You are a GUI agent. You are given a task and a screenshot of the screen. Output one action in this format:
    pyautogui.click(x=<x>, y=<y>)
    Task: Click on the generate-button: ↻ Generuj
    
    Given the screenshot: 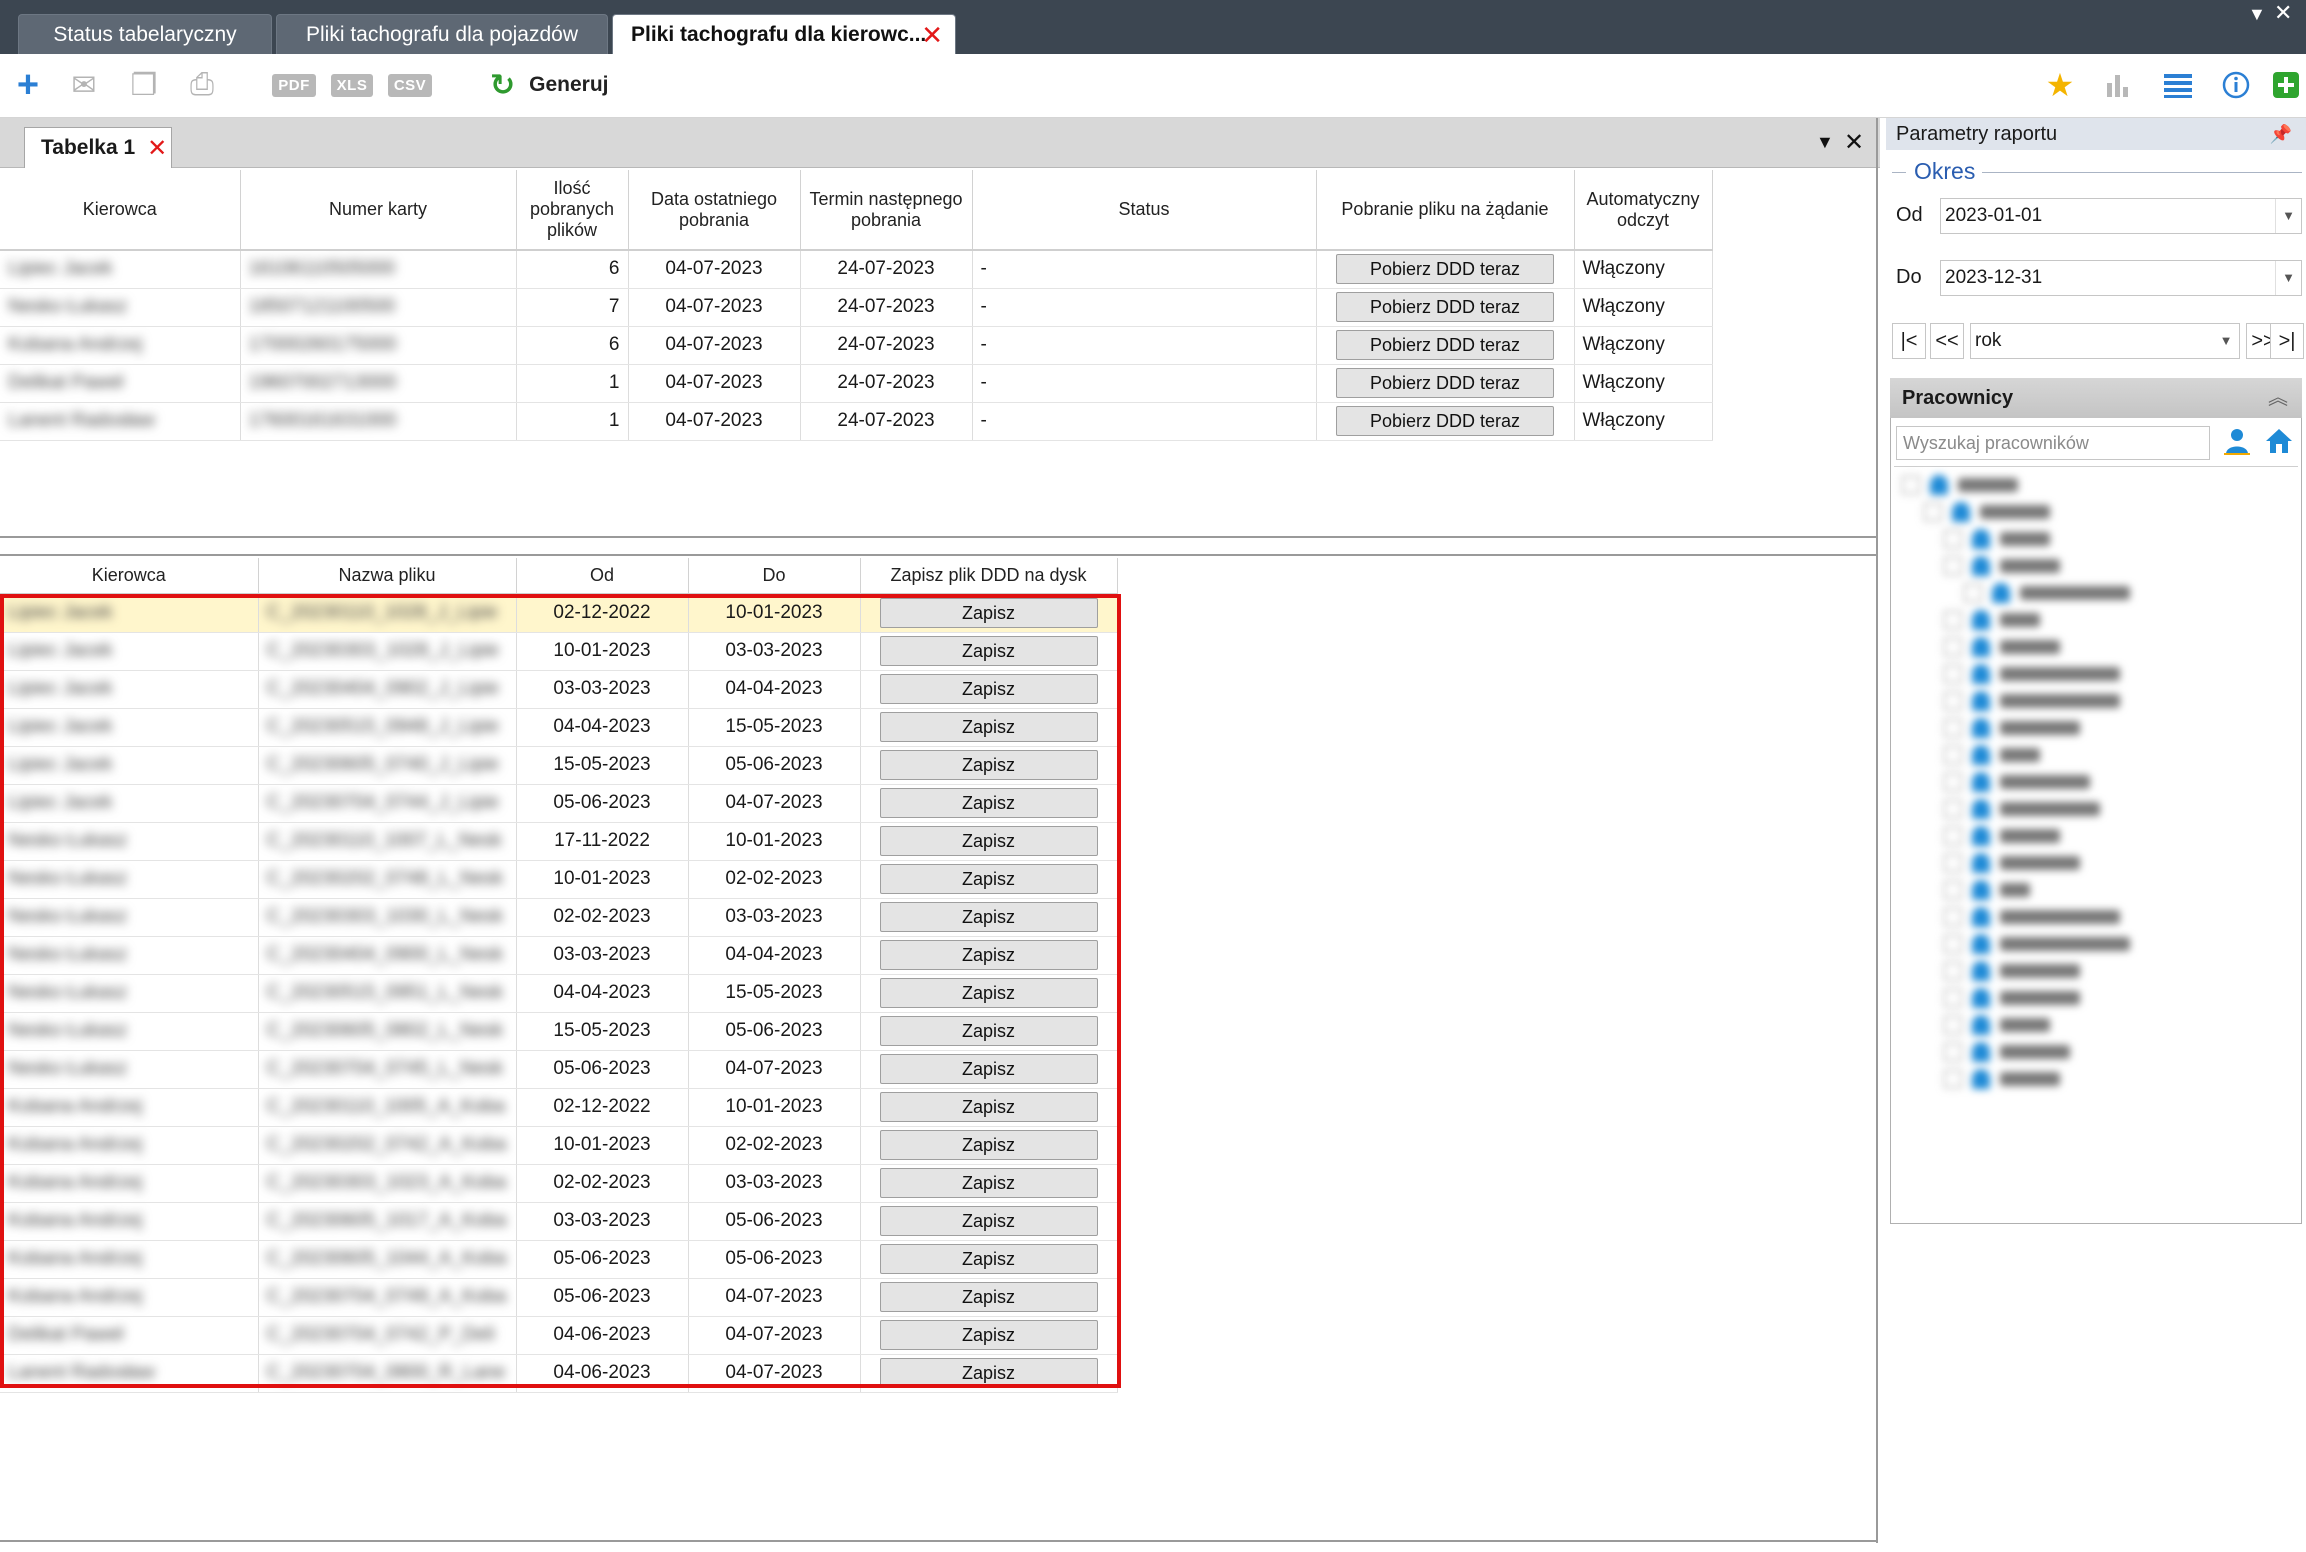 What is the action you would take?
    pyautogui.click(x=555, y=85)
    